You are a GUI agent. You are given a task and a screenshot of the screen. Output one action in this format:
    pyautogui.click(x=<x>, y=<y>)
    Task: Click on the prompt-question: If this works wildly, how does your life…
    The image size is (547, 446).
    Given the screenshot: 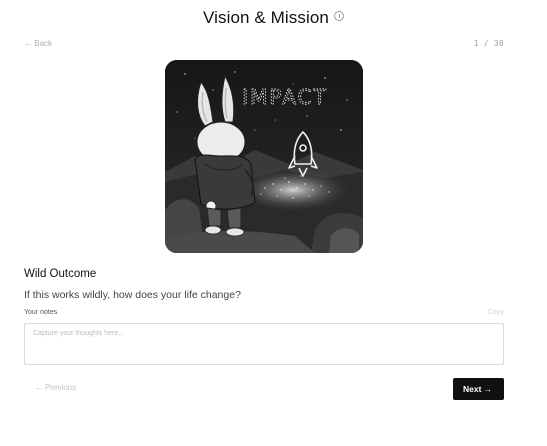 What is the action you would take?
    pyautogui.click(x=132, y=295)
    